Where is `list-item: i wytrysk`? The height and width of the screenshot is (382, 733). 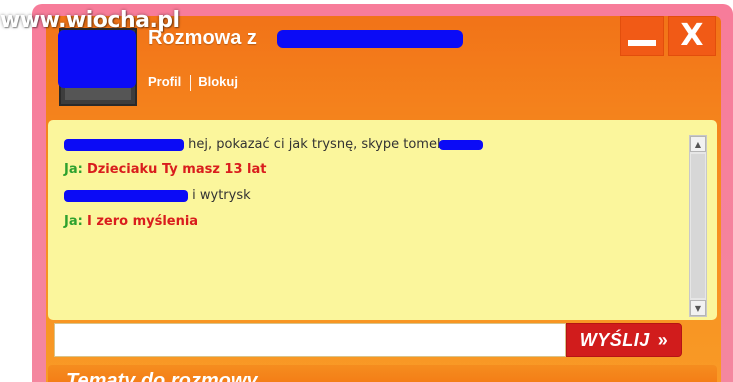
list-item: i wytrysk is located at coordinates (157, 195).